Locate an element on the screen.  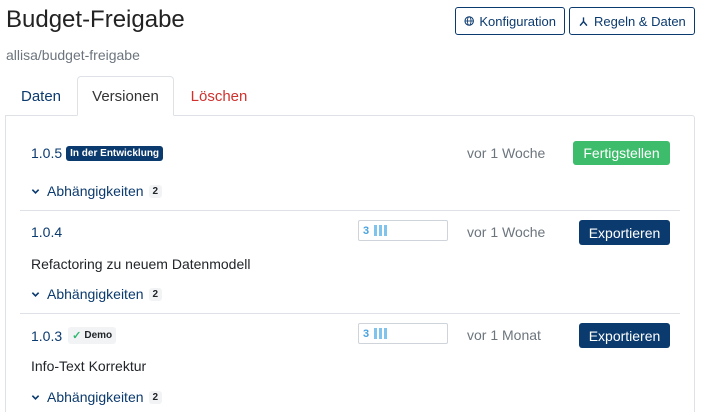
demo-badge: ✓ Demo is located at coordinates (92, 335).